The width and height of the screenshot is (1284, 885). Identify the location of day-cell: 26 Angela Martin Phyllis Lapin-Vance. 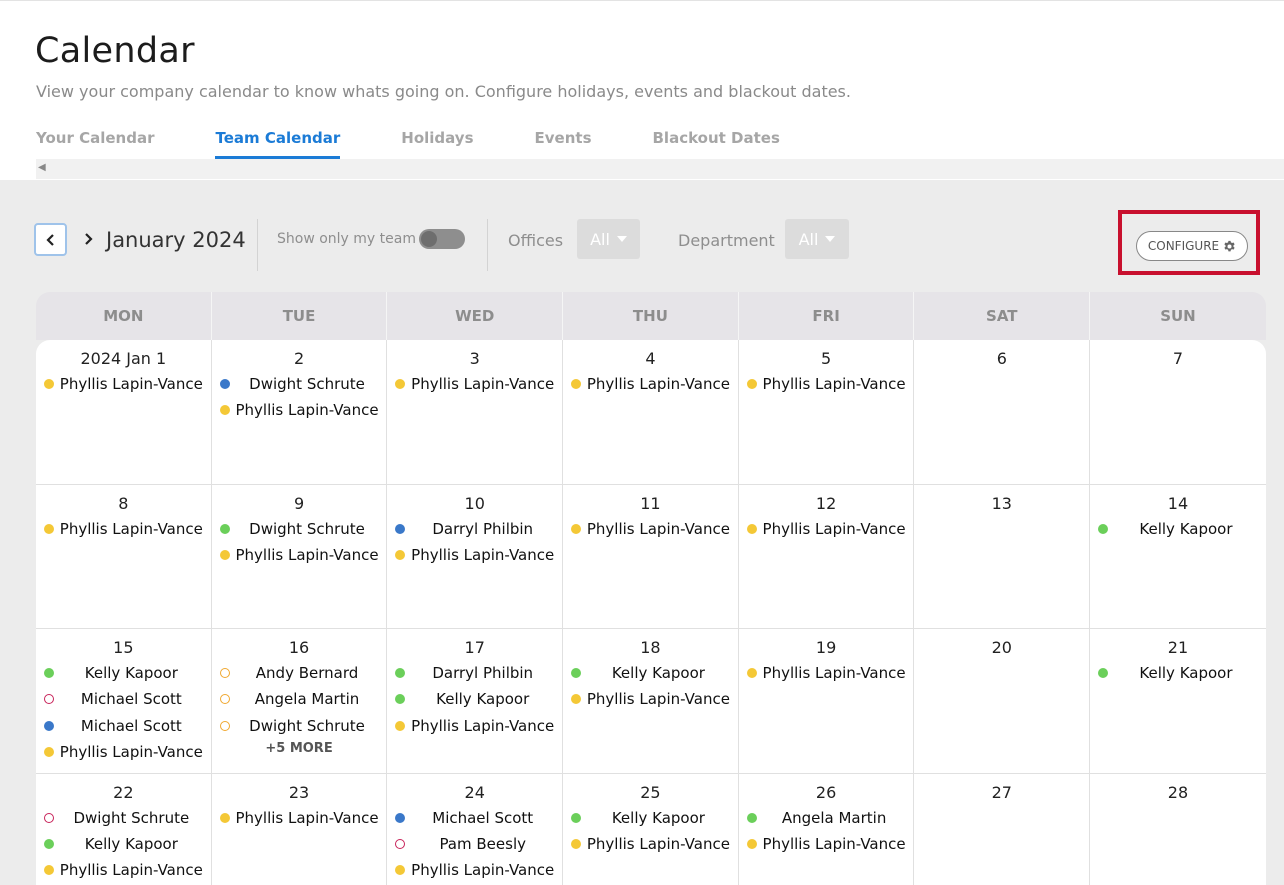
(827, 829).